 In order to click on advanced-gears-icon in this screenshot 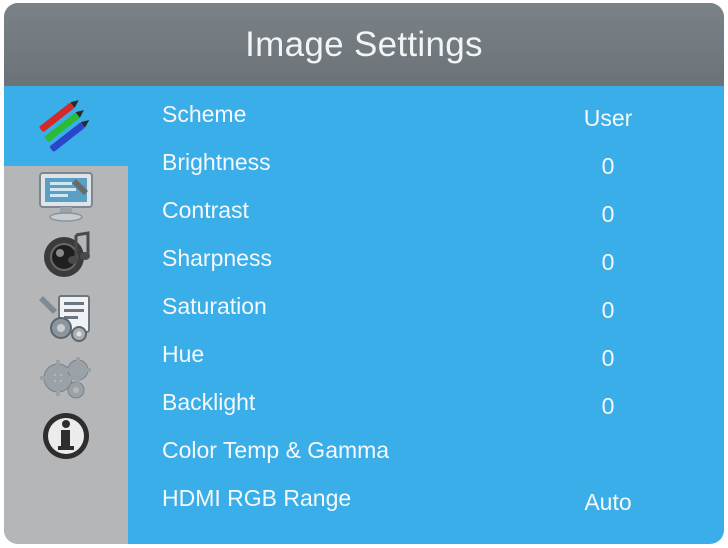, I will do `click(65, 378)`.